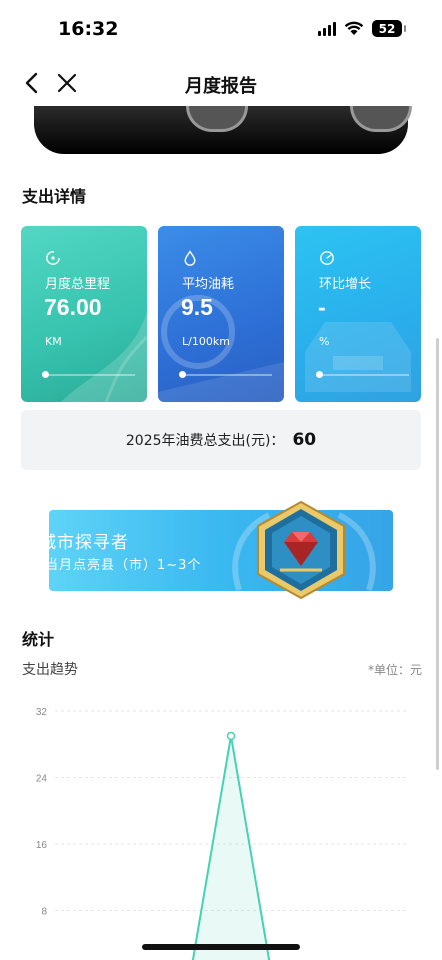  Describe the element at coordinates (301, 550) in the screenshot. I see `diamond-badge-icon` at that location.